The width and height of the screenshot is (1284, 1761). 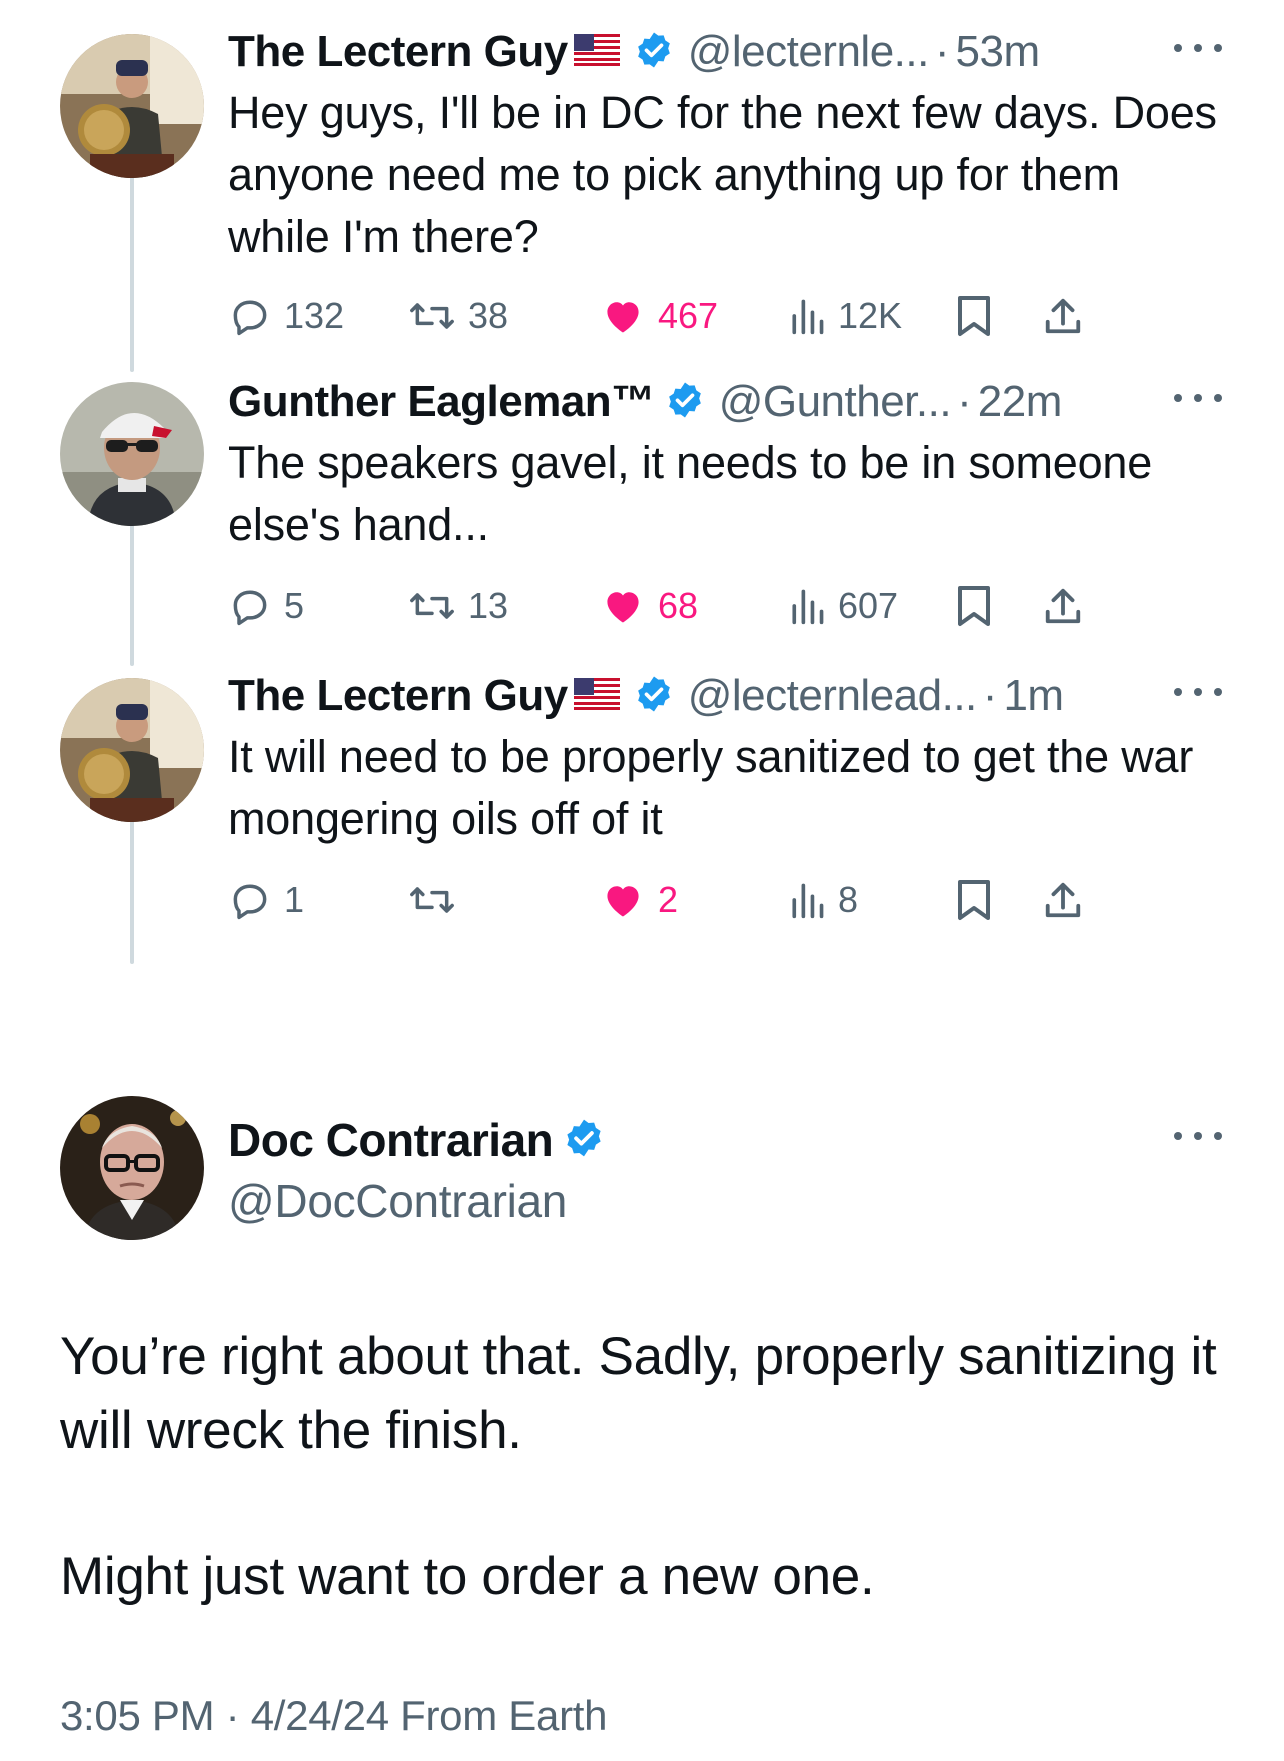 What do you see at coordinates (1033, 696) in the screenshot?
I see `tweet-time: 1m` at bounding box center [1033, 696].